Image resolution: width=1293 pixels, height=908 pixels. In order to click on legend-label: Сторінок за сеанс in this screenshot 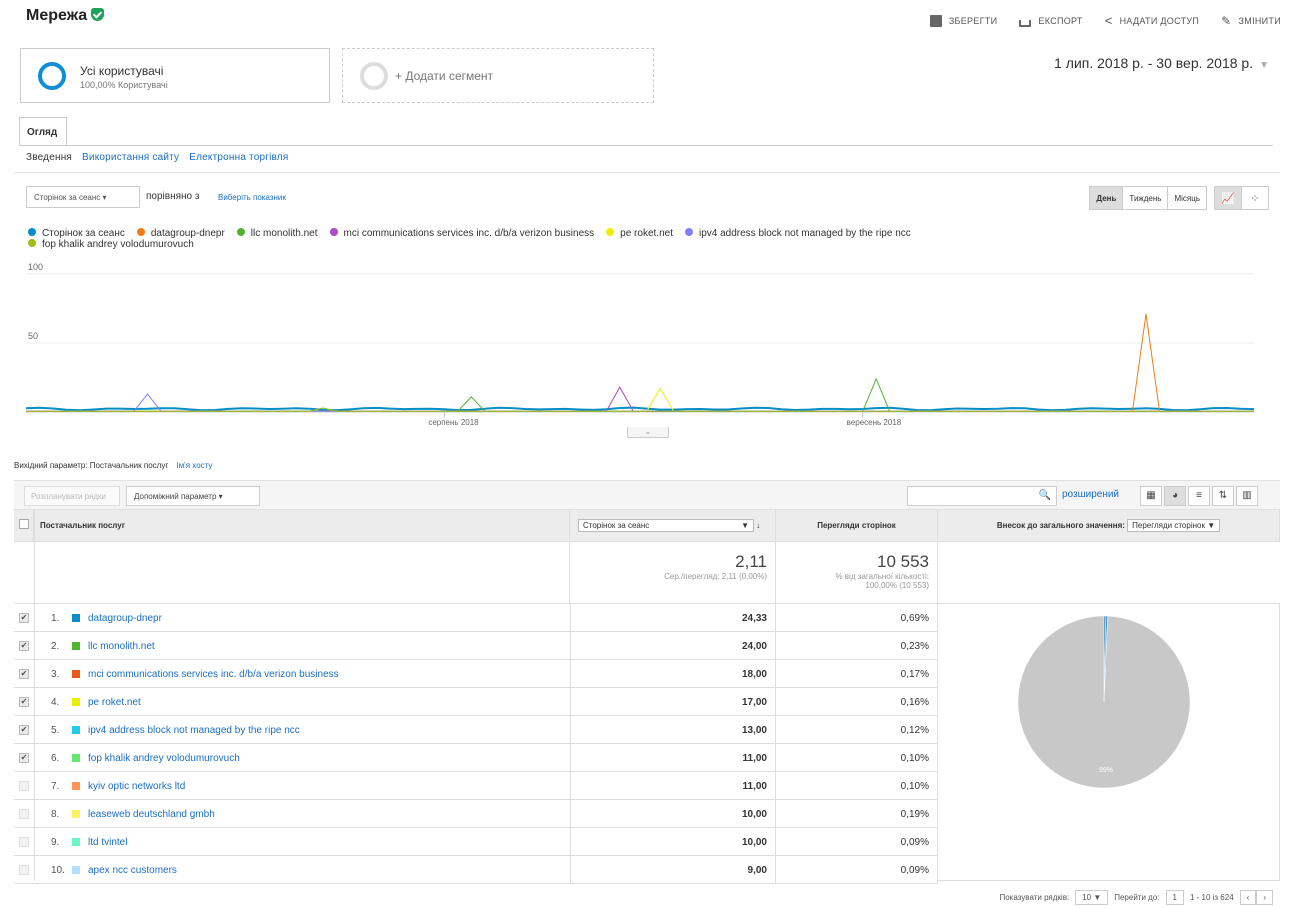, I will do `click(83, 233)`.